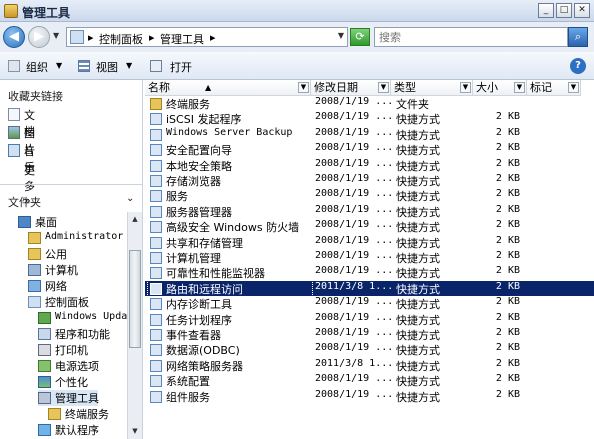  Describe the element at coordinates (135, 431) in the screenshot. I see `scroll-down-icon: ▼` at that location.